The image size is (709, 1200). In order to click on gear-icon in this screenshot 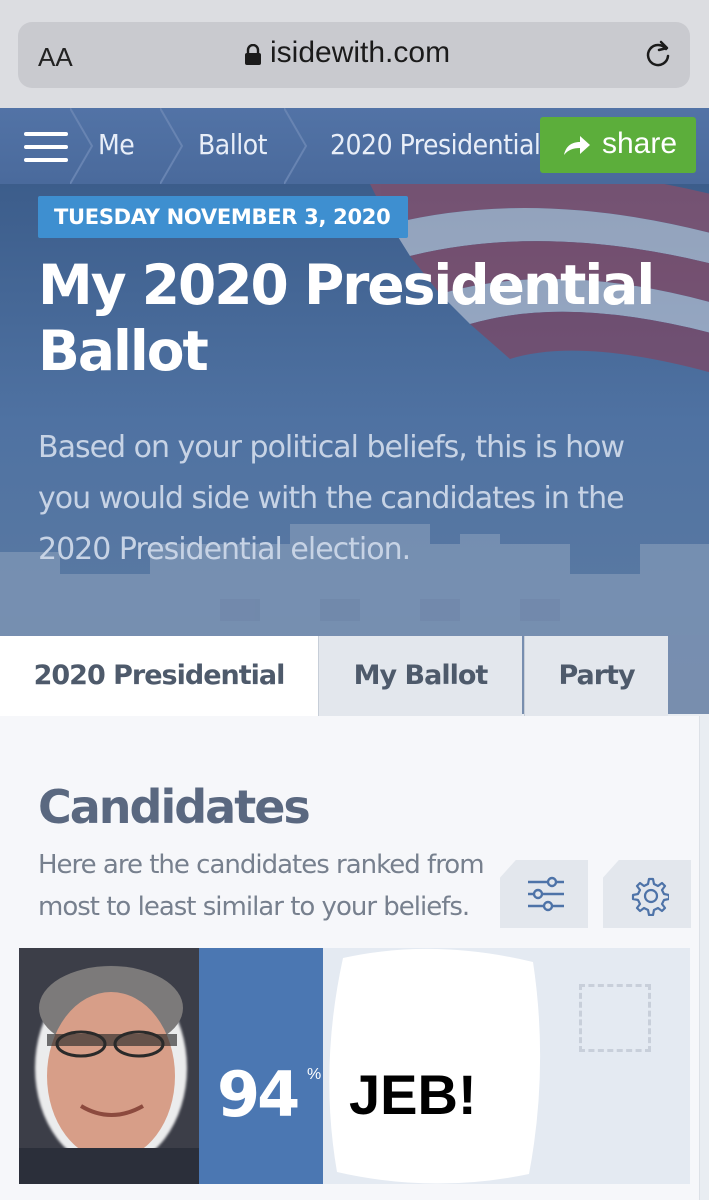, I will do `click(650, 896)`.